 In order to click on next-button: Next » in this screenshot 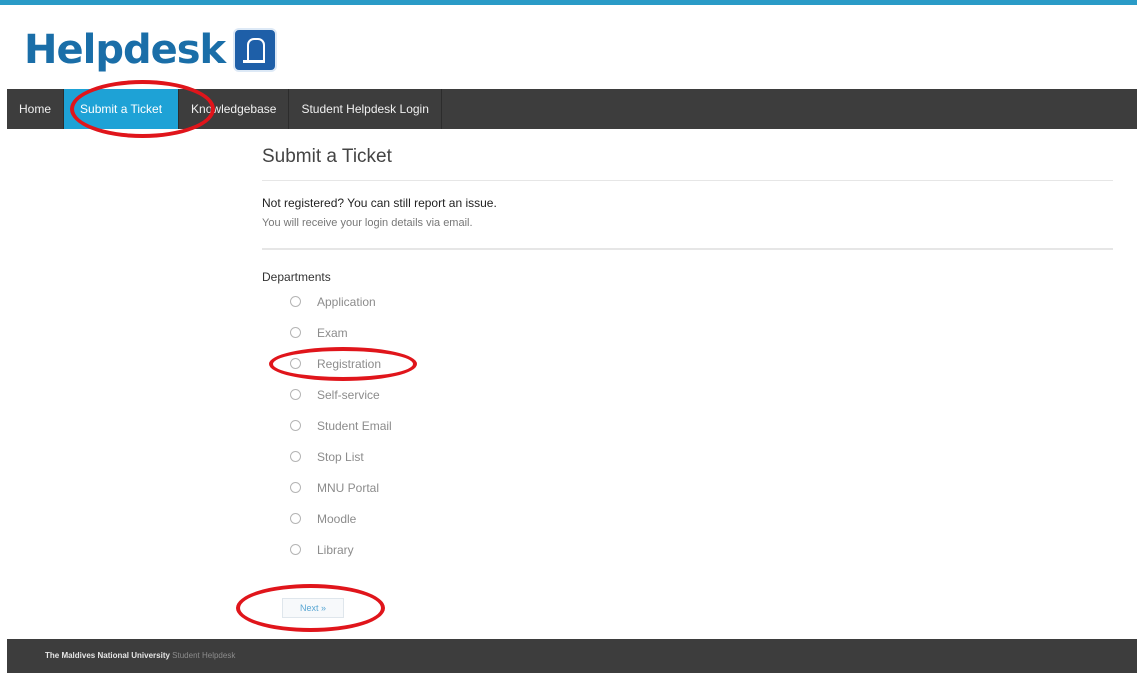, I will do `click(313, 608)`.